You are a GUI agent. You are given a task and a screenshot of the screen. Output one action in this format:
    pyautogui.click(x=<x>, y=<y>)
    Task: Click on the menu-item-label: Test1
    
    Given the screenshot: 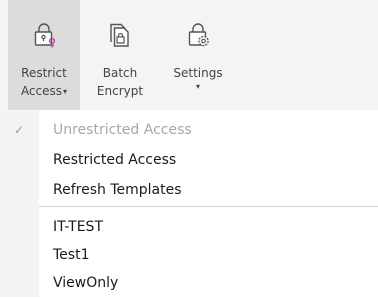 What is the action you would take?
    pyautogui.click(x=71, y=255)
    